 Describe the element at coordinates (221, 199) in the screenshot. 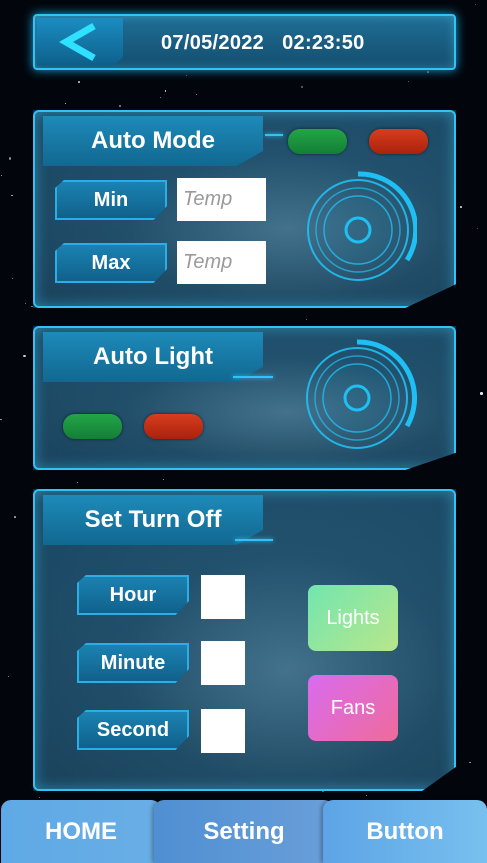

I see `min-temp-input` at that location.